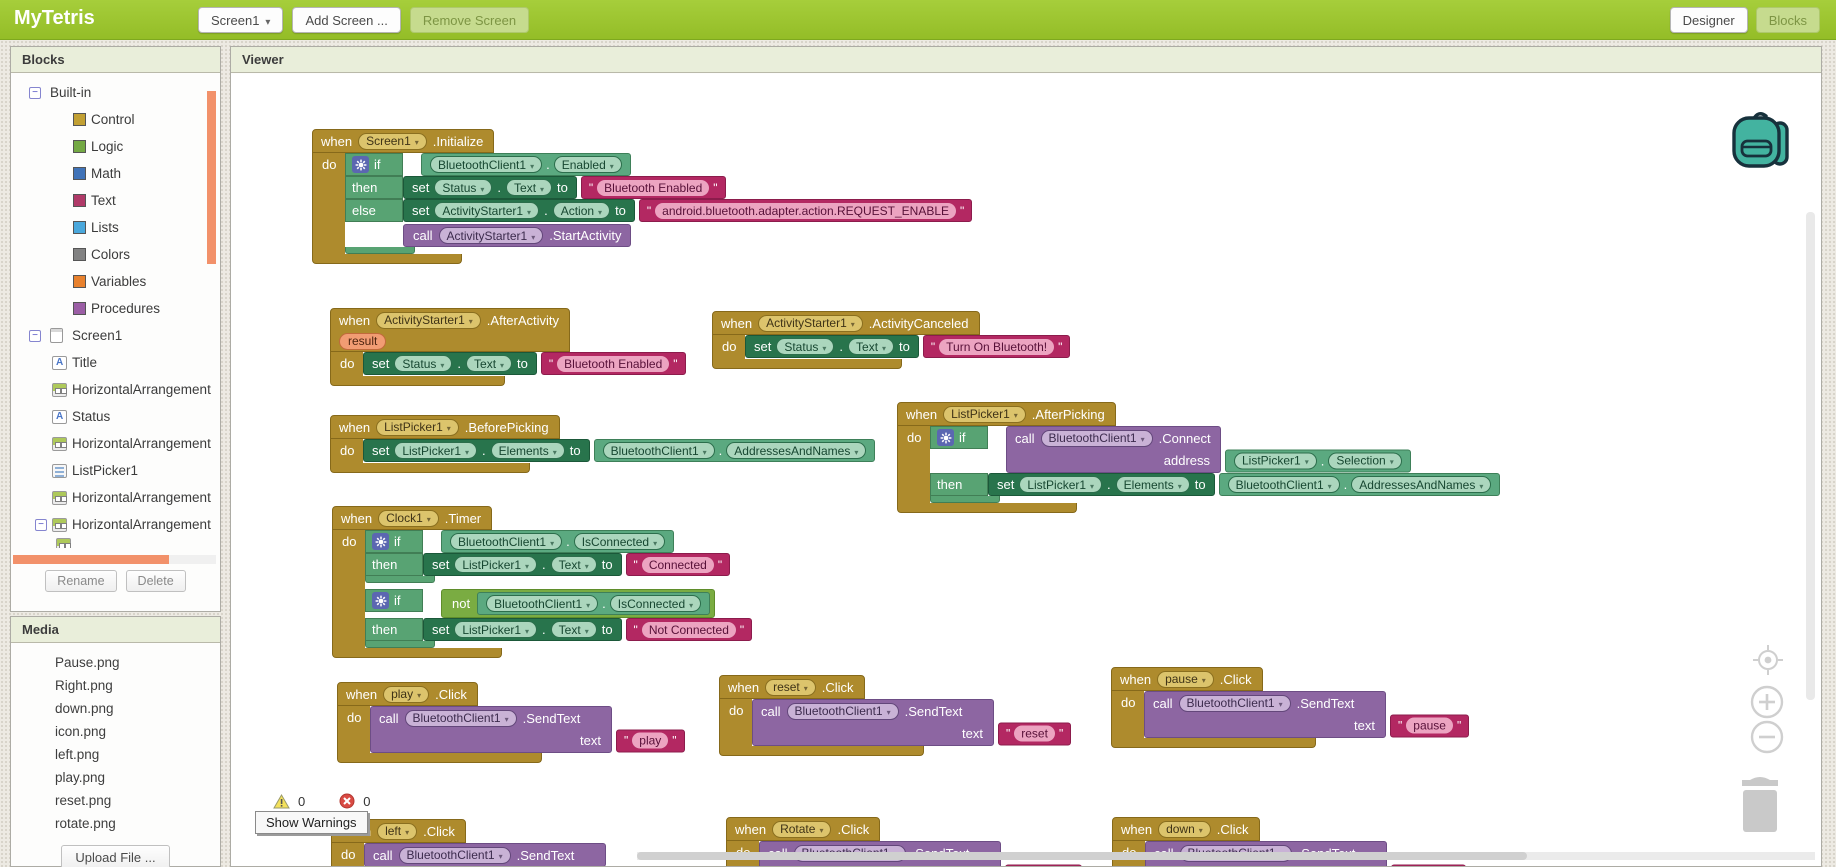  What do you see at coordinates (115, 800) in the screenshot?
I see `media-file-item: reset.png` at bounding box center [115, 800].